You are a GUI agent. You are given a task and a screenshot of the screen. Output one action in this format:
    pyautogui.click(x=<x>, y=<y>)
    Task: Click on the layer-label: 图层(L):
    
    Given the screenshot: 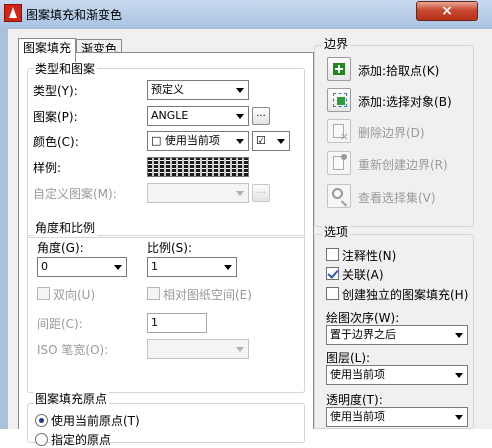 What is the action you would take?
    pyautogui.click(x=348, y=358)
    